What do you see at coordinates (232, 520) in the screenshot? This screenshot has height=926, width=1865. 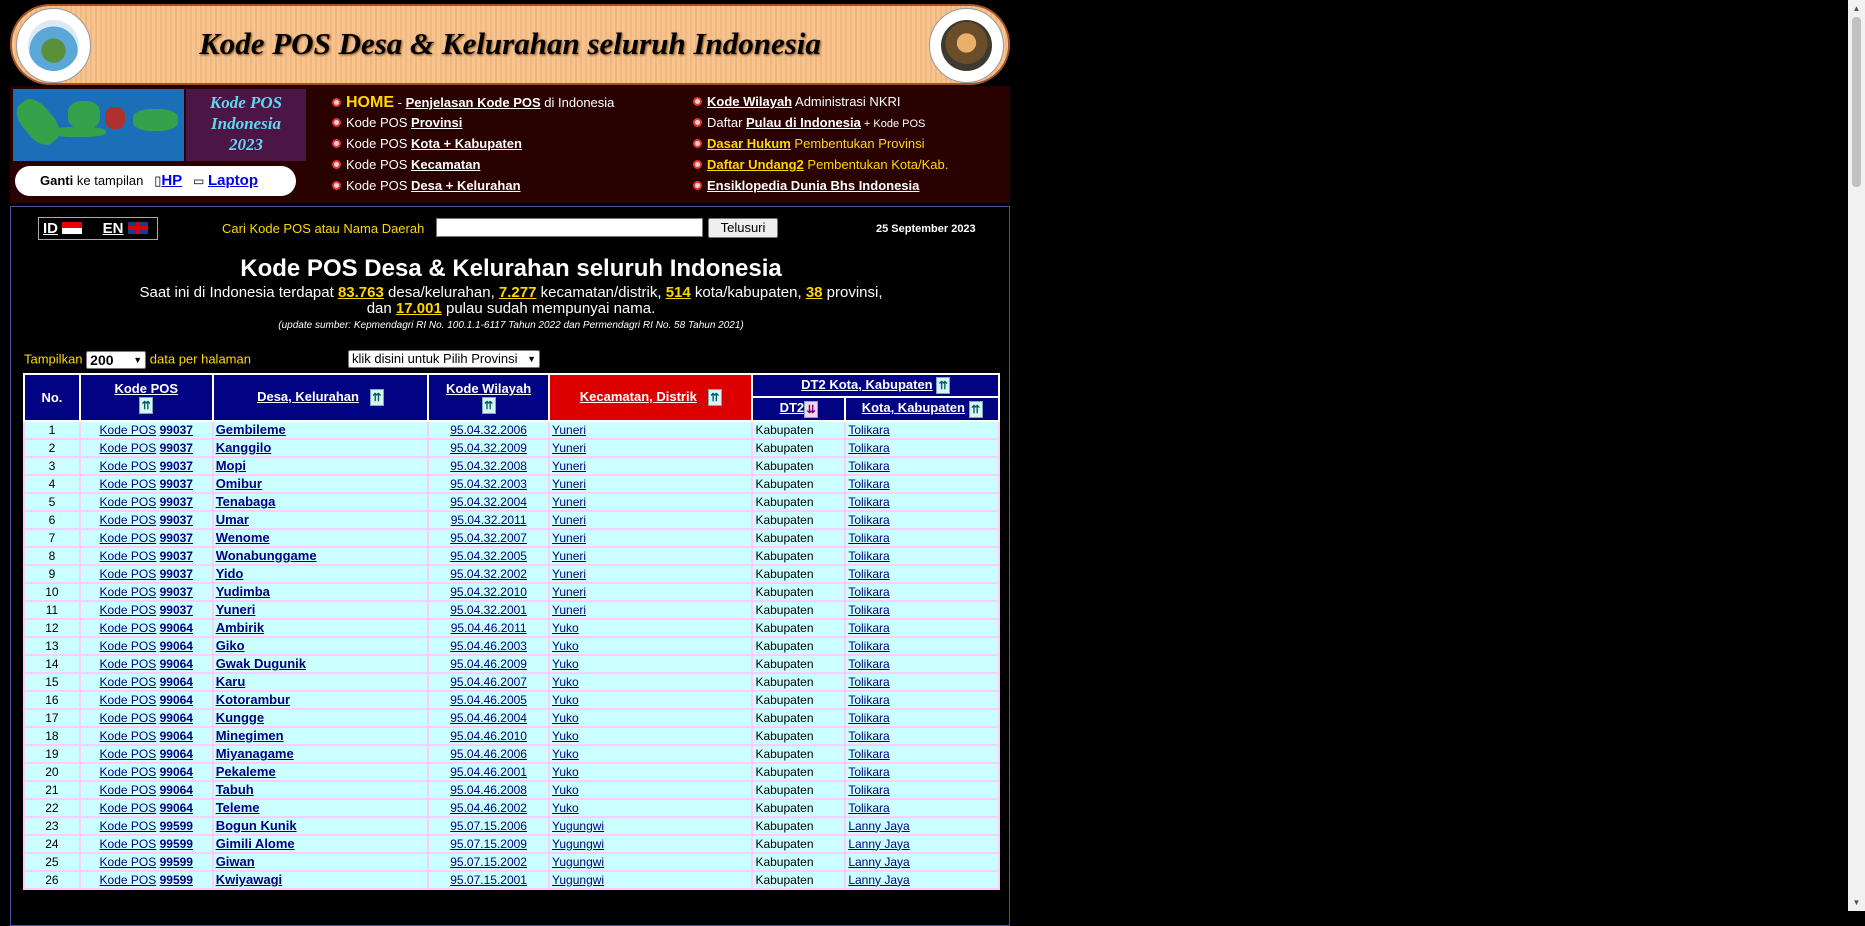 I see `desa-link: Umar` at bounding box center [232, 520].